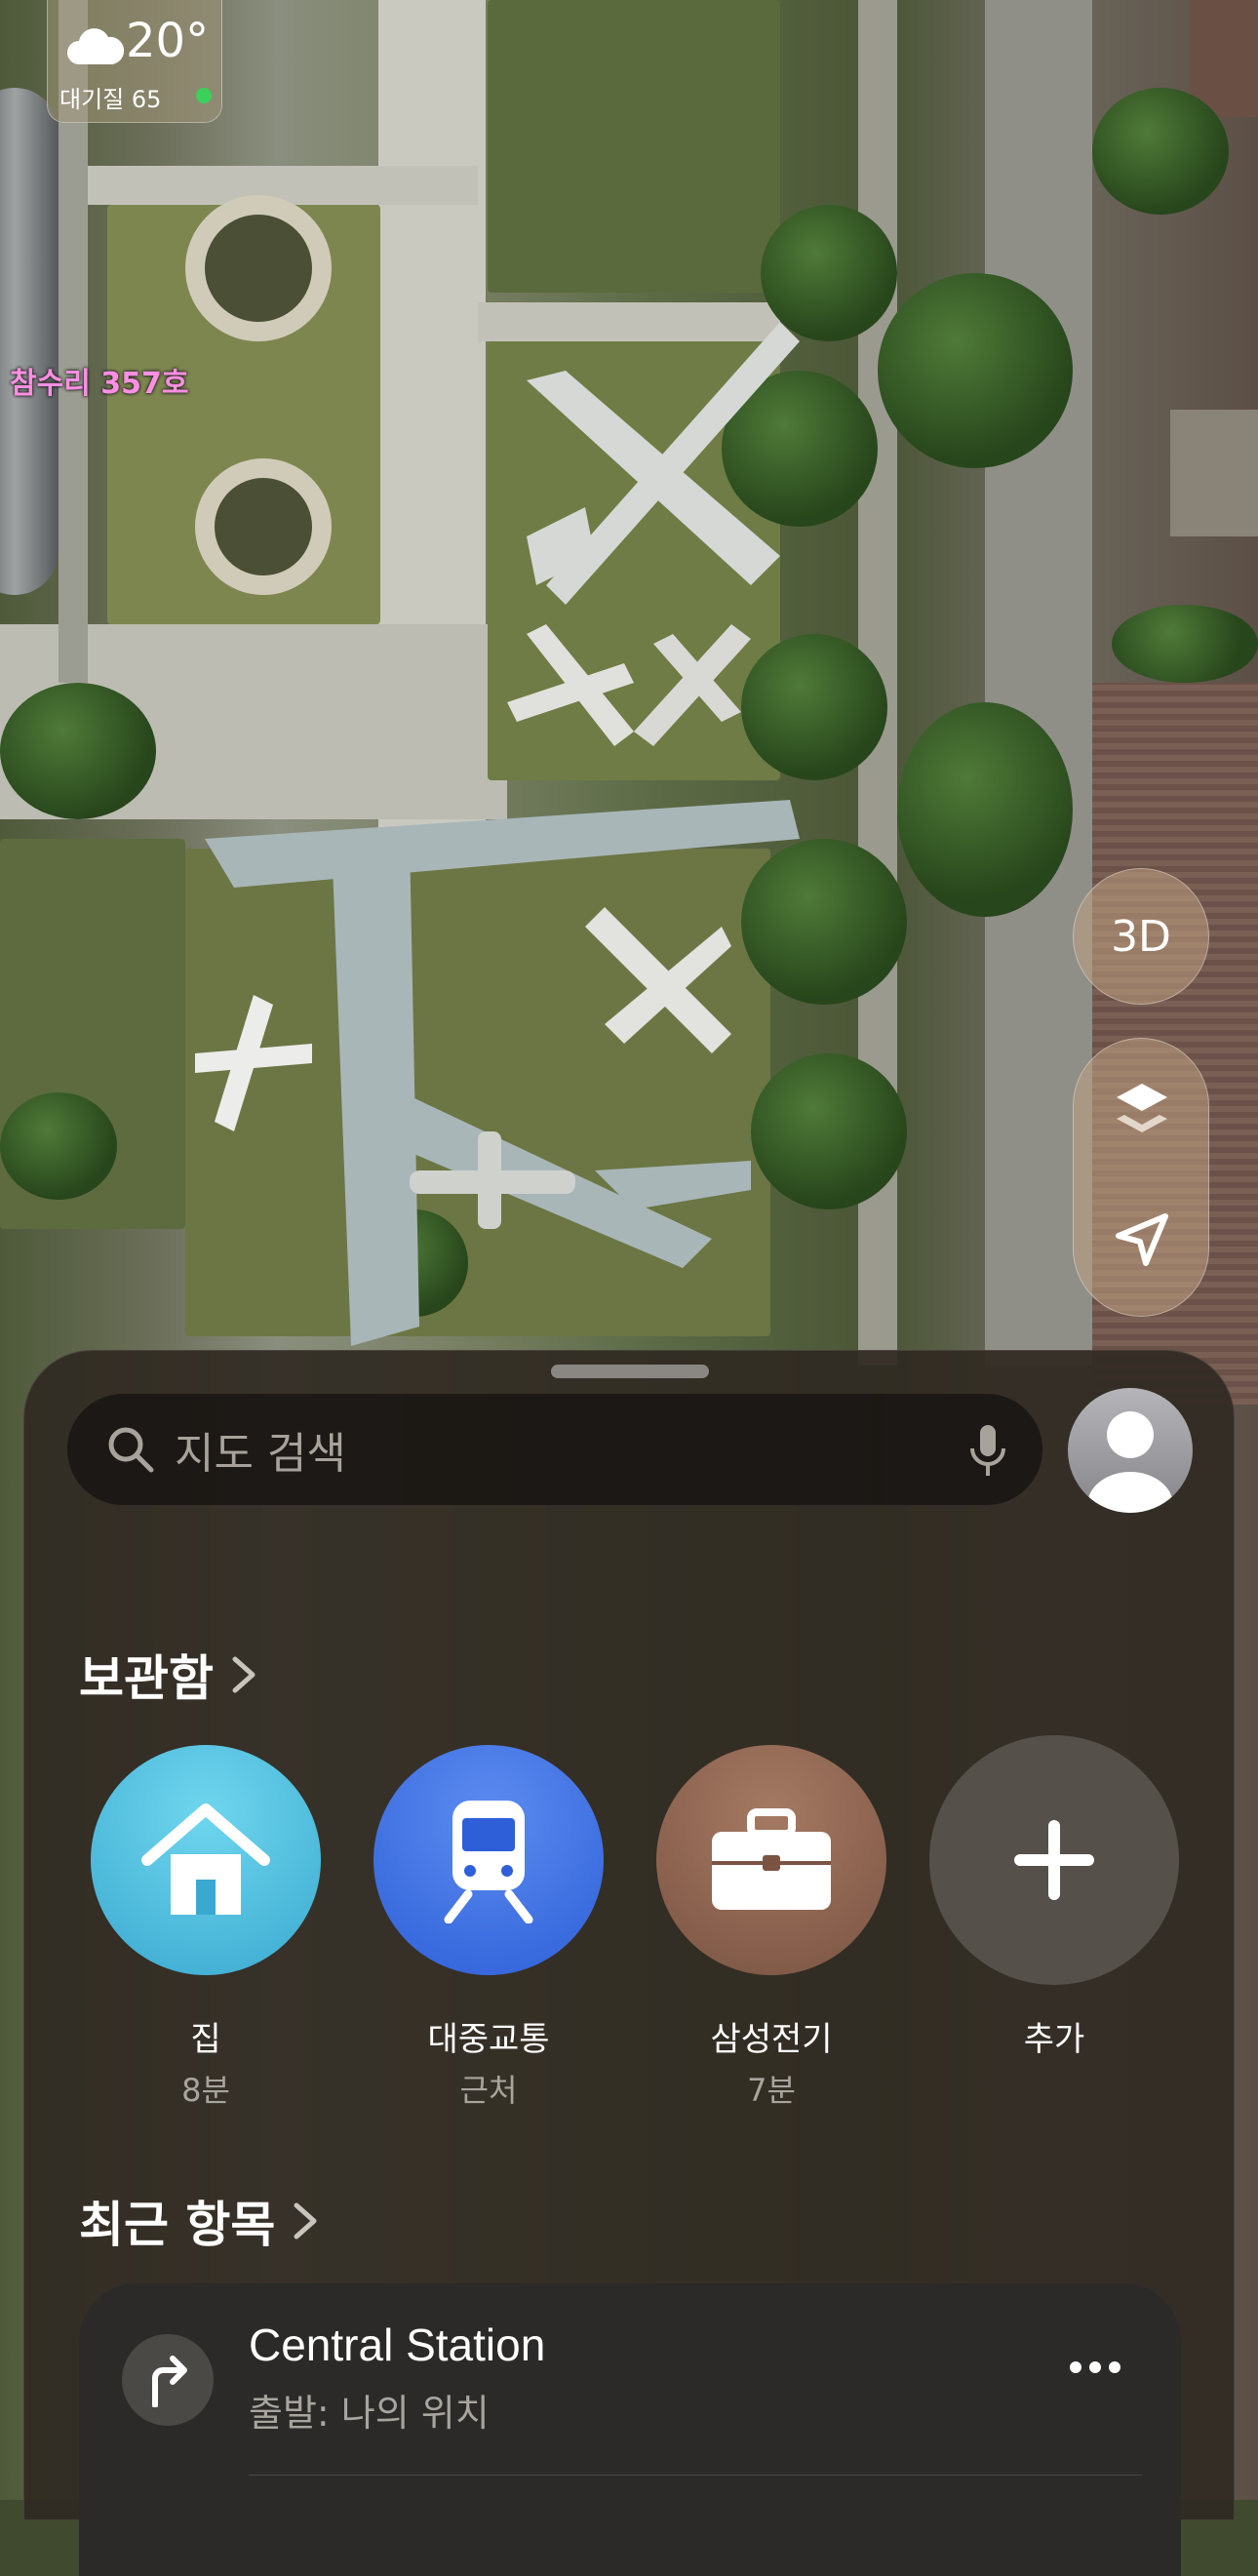 The image size is (1258, 2576). I want to click on sheet-grabber, so click(630, 1371).